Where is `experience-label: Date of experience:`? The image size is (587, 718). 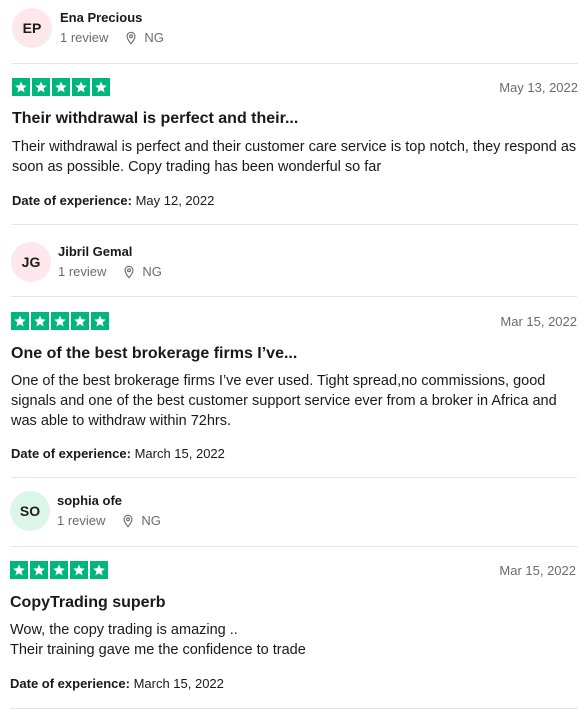
experience-label: Date of experience: is located at coordinates (70, 683).